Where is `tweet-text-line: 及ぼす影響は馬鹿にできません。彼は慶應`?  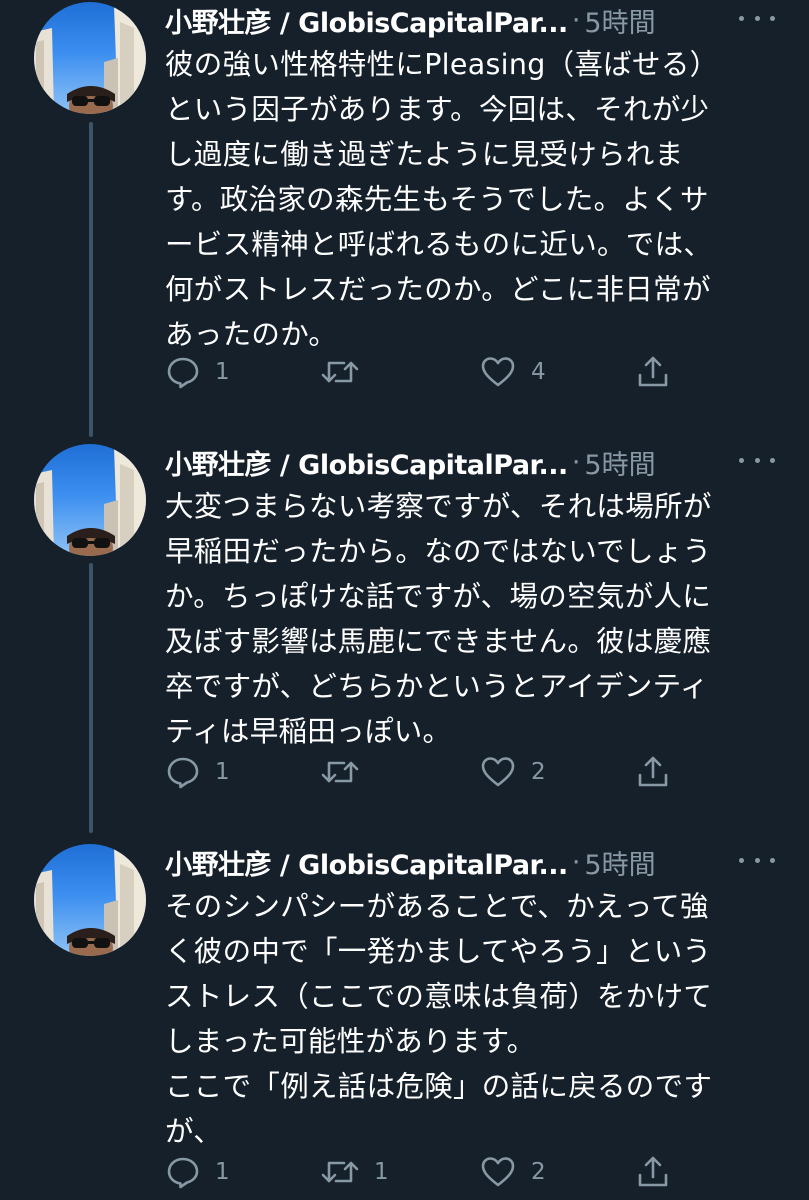 tweet-text-line: 及ぼす影響は馬鹿にできません。彼は慶應 is located at coordinates (438, 641).